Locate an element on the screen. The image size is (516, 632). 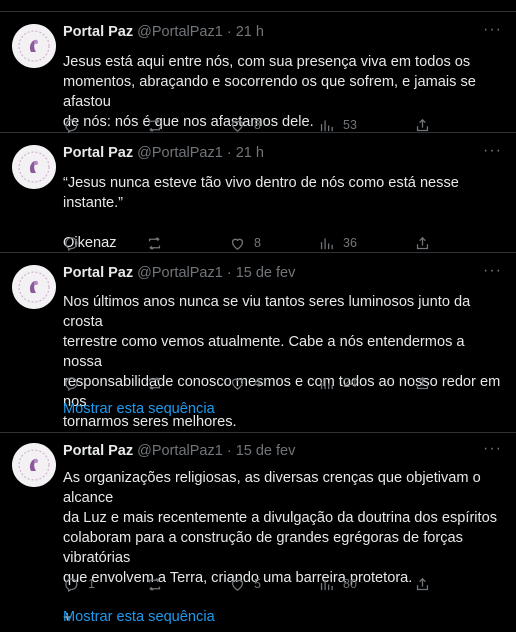
views-button: 36 is located at coordinates (337, 243).